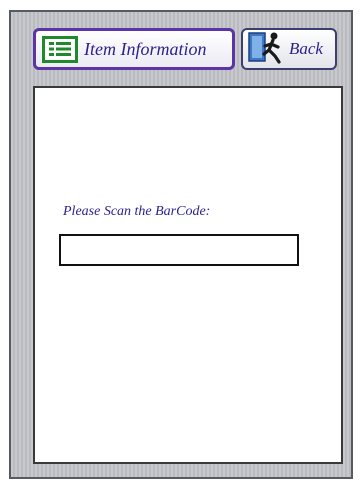 This screenshot has height=481, width=361. What do you see at coordinates (267, 49) in the screenshot?
I see `exit-door-icon` at bounding box center [267, 49].